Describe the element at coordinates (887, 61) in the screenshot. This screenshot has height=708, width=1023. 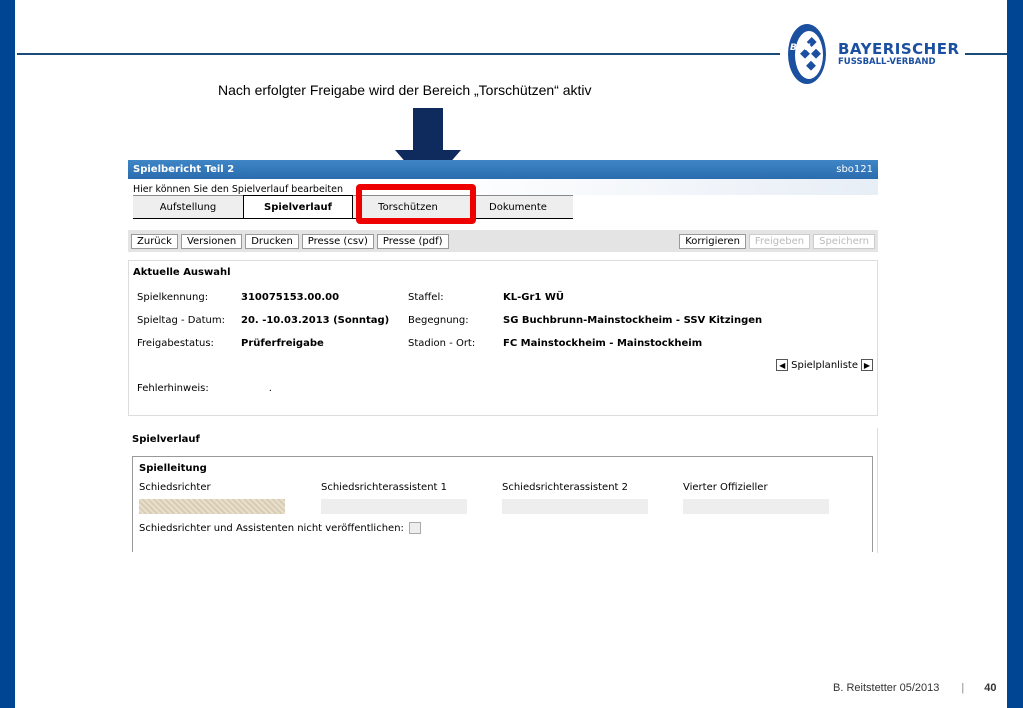
I see `logo-line2: FUSSBALL-VERBAND` at that location.